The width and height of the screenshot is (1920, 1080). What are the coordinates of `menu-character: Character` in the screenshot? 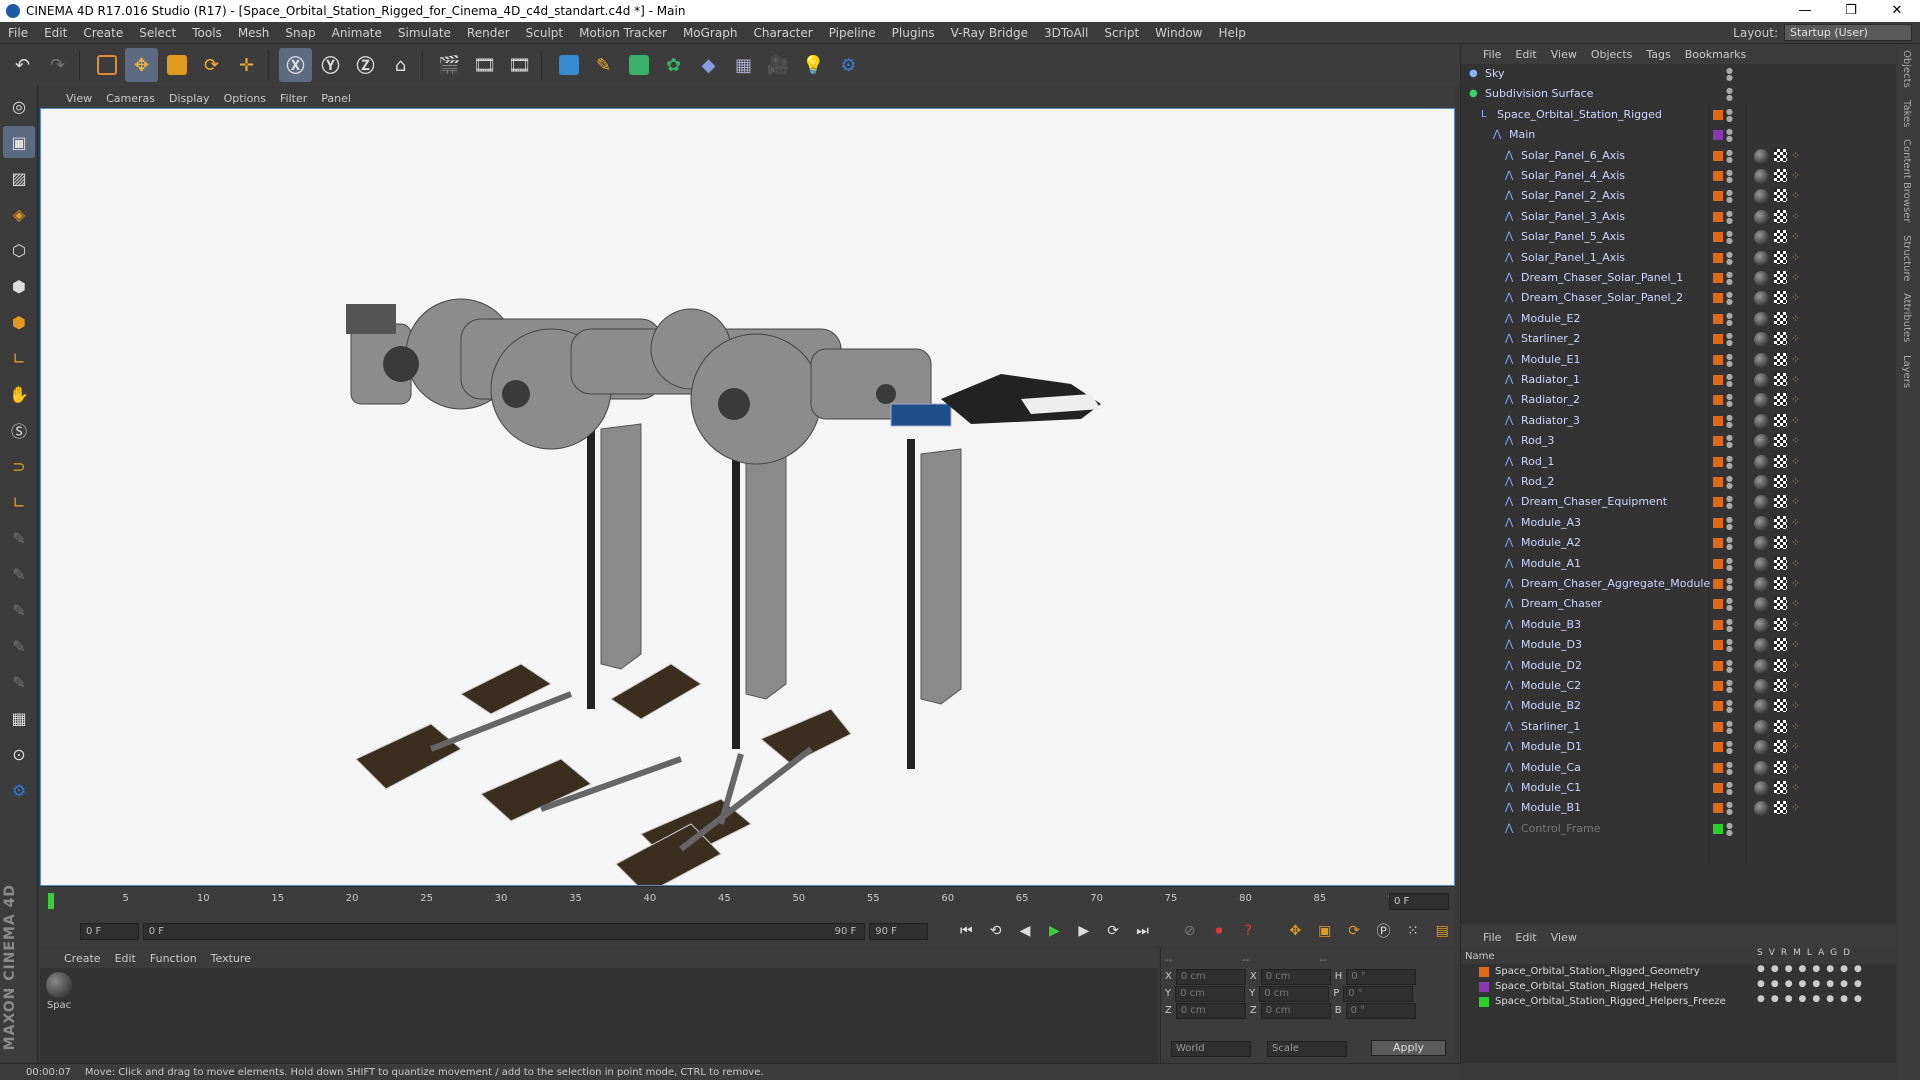 It's located at (782, 33).